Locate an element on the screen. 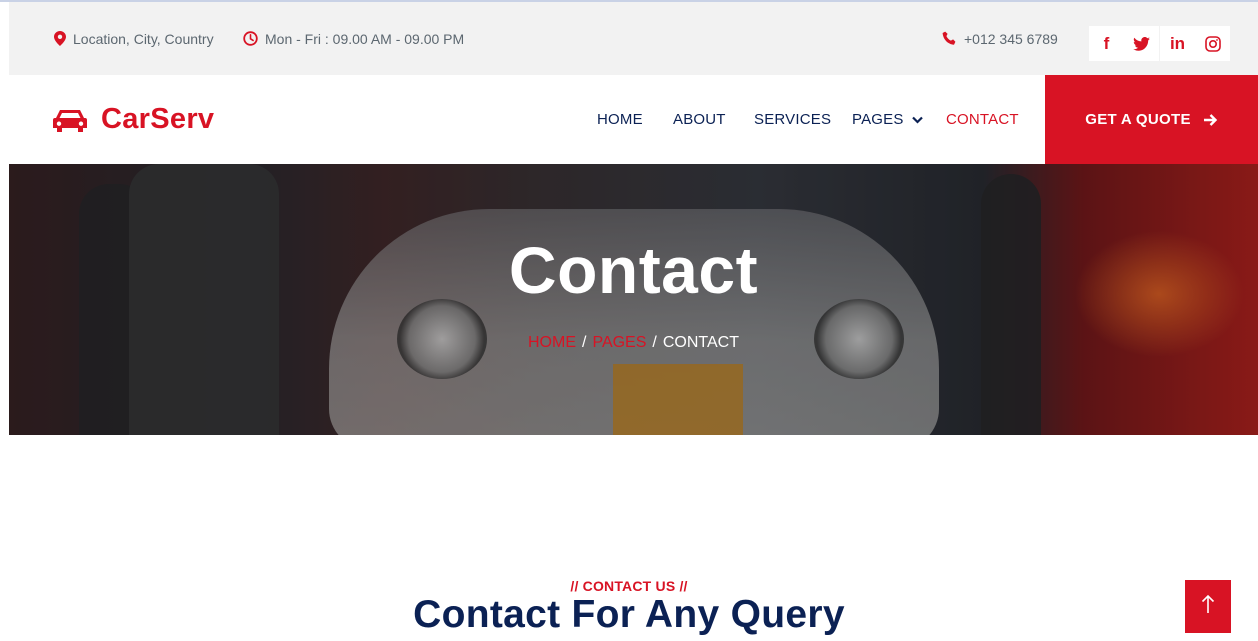  nav-contact: CONTACT is located at coordinates (982, 119).